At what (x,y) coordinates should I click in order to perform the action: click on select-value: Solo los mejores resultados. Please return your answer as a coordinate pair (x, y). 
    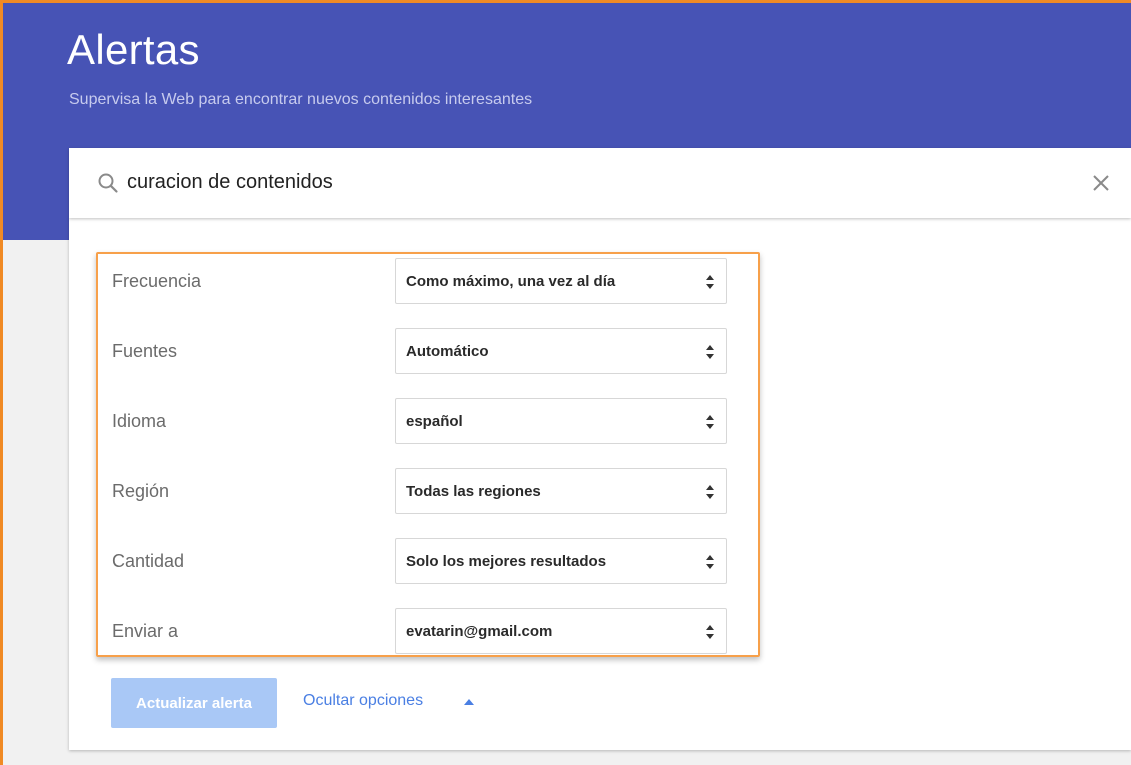
    Looking at the image, I should click on (506, 561).